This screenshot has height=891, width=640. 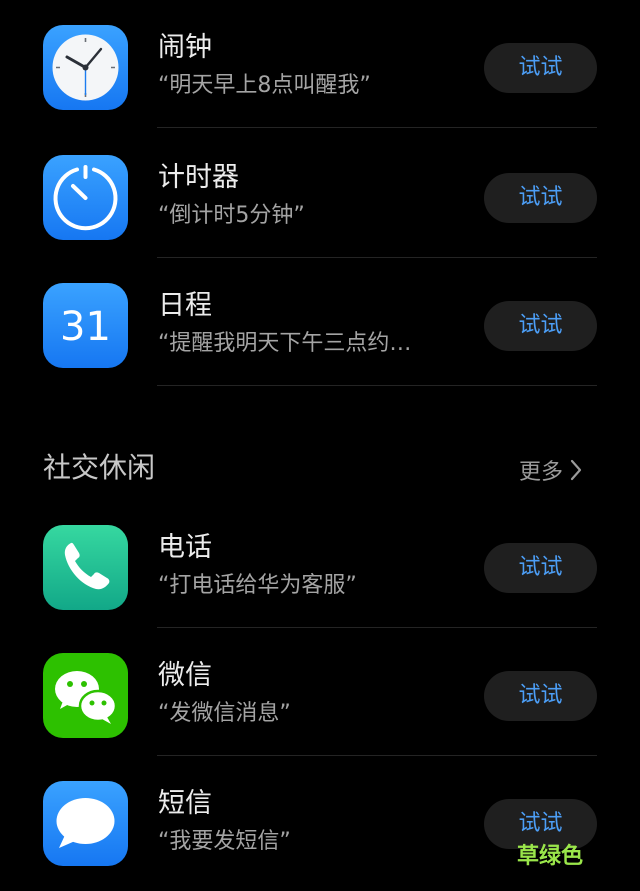 I want to click on item-title: 微信, so click(x=185, y=675).